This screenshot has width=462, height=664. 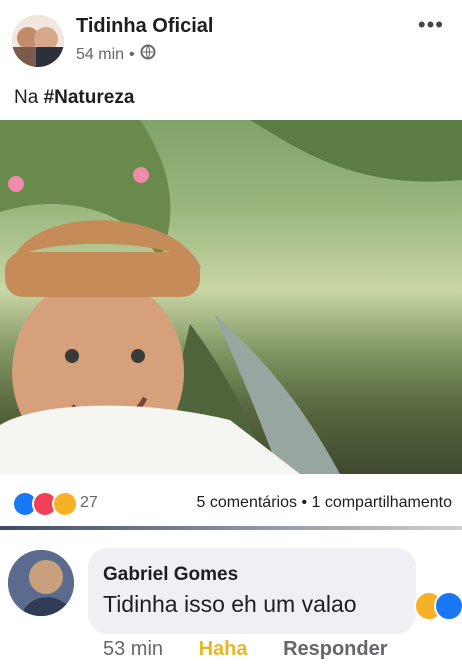 I want to click on reaction-summary: 27 5 comentários • 1 compartilhamento, so click(x=231, y=502).